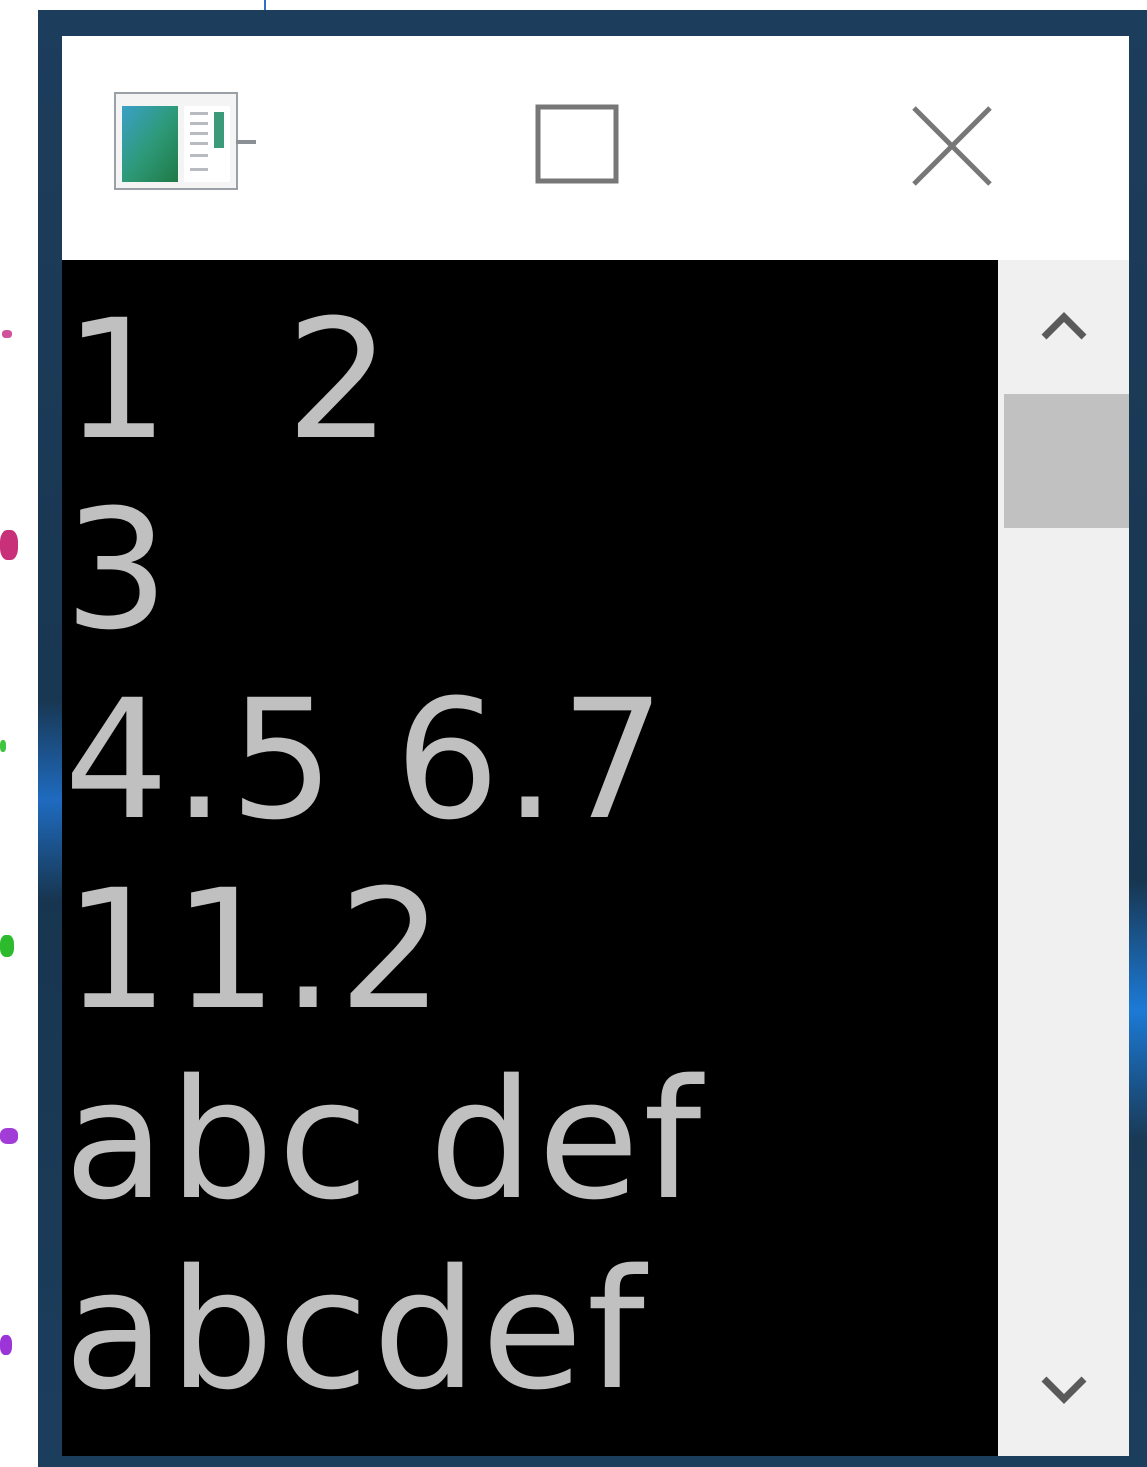 This screenshot has height=1467, width=1147. Describe the element at coordinates (186, 144) in the screenshot. I see `console-window-icon` at that location.